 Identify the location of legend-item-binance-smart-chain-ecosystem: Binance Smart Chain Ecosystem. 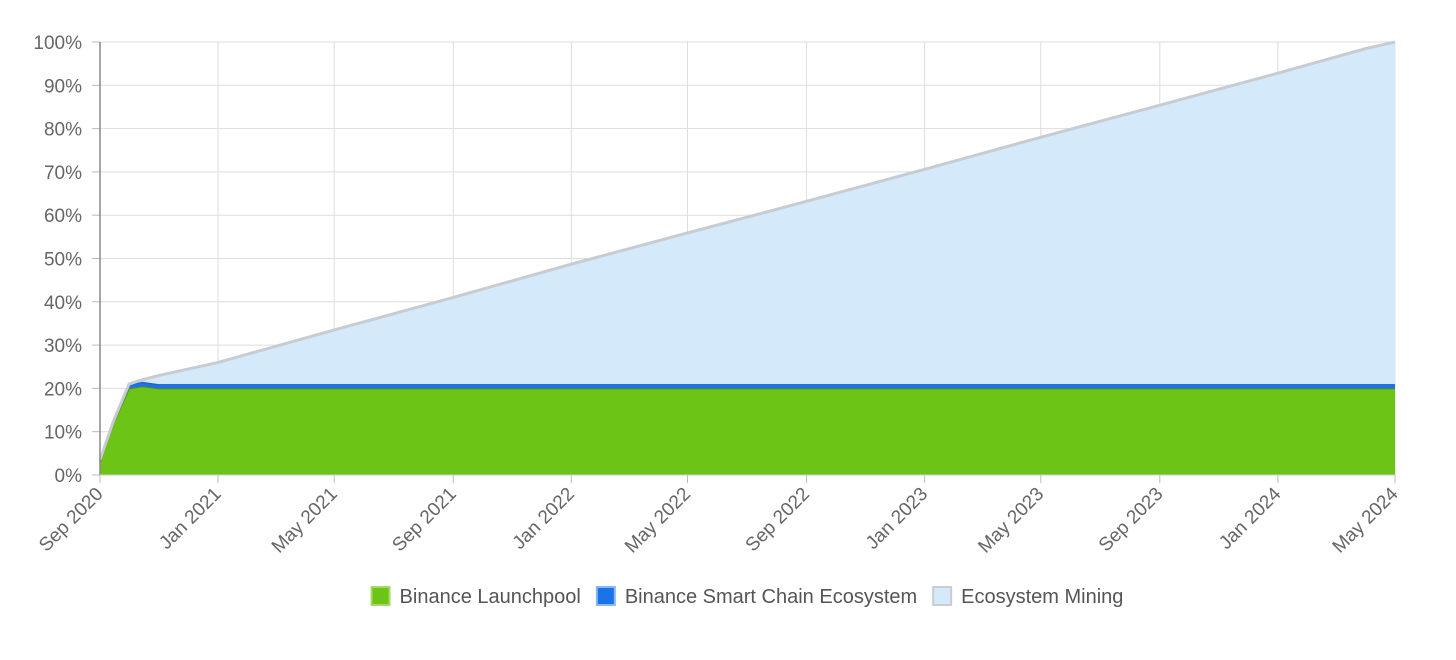
(756, 597).